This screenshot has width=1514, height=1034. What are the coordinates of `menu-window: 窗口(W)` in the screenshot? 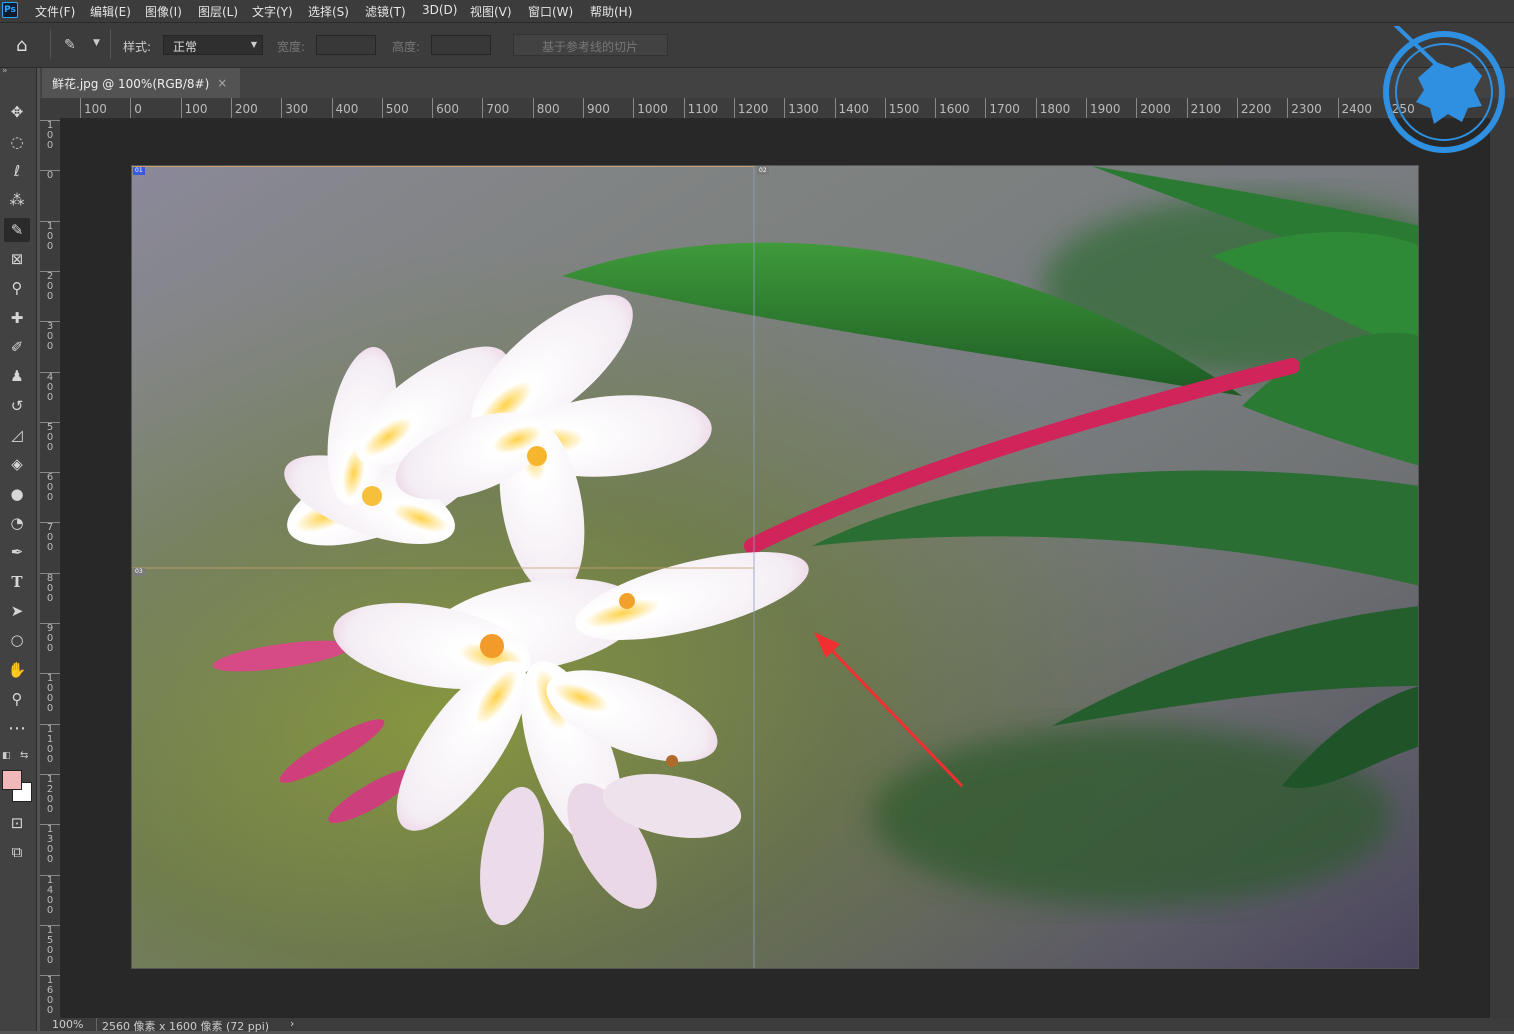 It's located at (550, 11).